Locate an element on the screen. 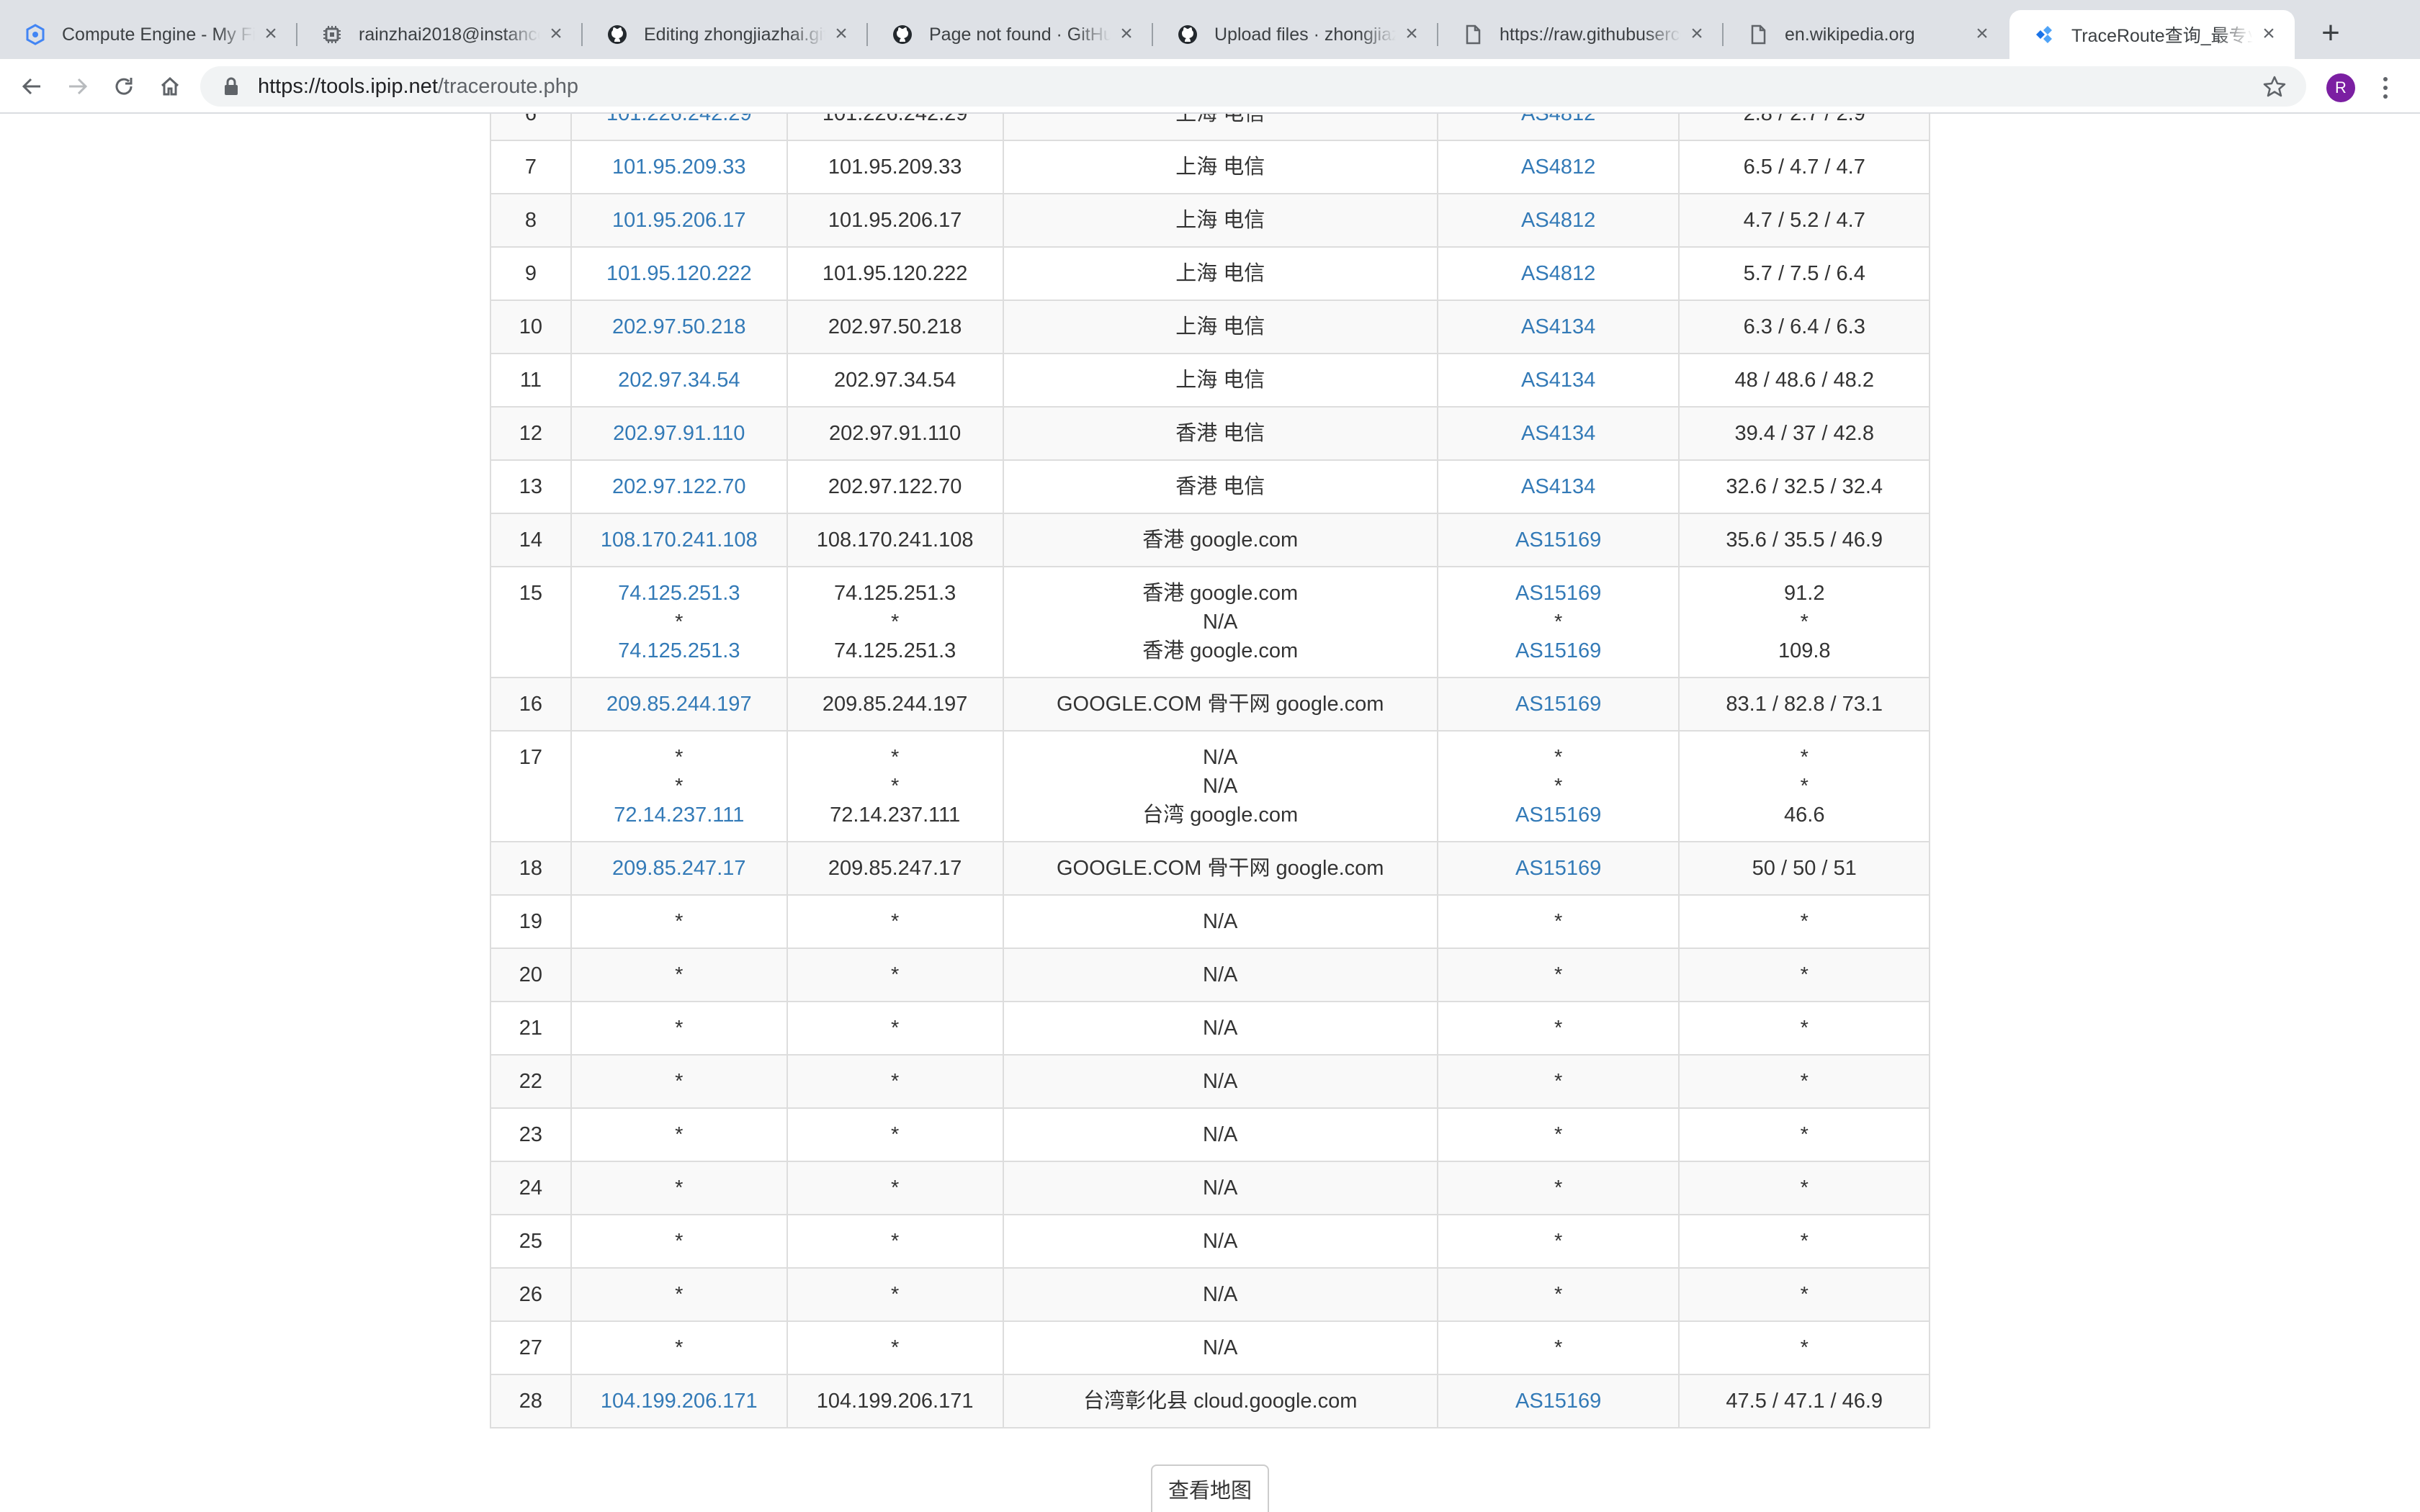 Image resolution: width=2420 pixels, height=1512 pixels. ip-link: 101.95.209.33 is located at coordinates (679, 167).